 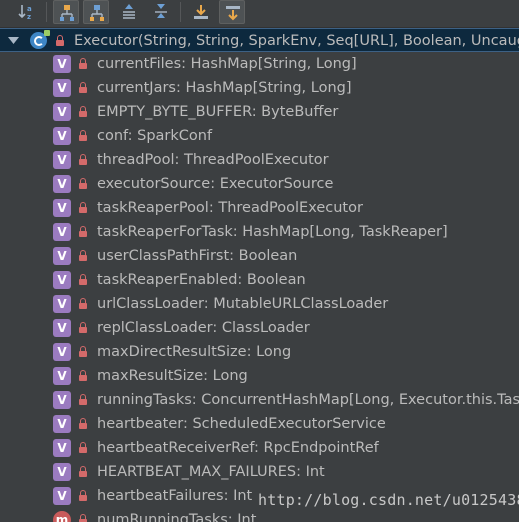 What do you see at coordinates (243, 304) in the screenshot?
I see `tree-member-label: urlClassLoader: MutableURLClassLoader` at bounding box center [243, 304].